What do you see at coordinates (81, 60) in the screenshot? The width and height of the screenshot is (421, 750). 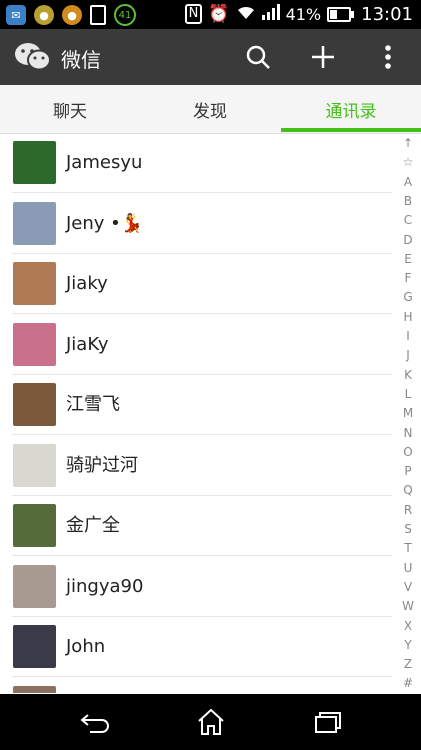 I see `app-title: 微信` at bounding box center [81, 60].